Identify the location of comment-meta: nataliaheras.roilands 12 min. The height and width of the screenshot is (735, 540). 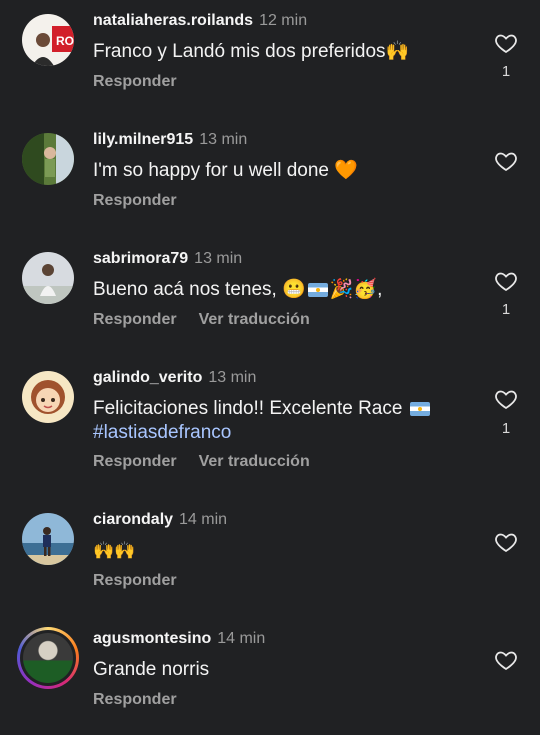
(200, 21).